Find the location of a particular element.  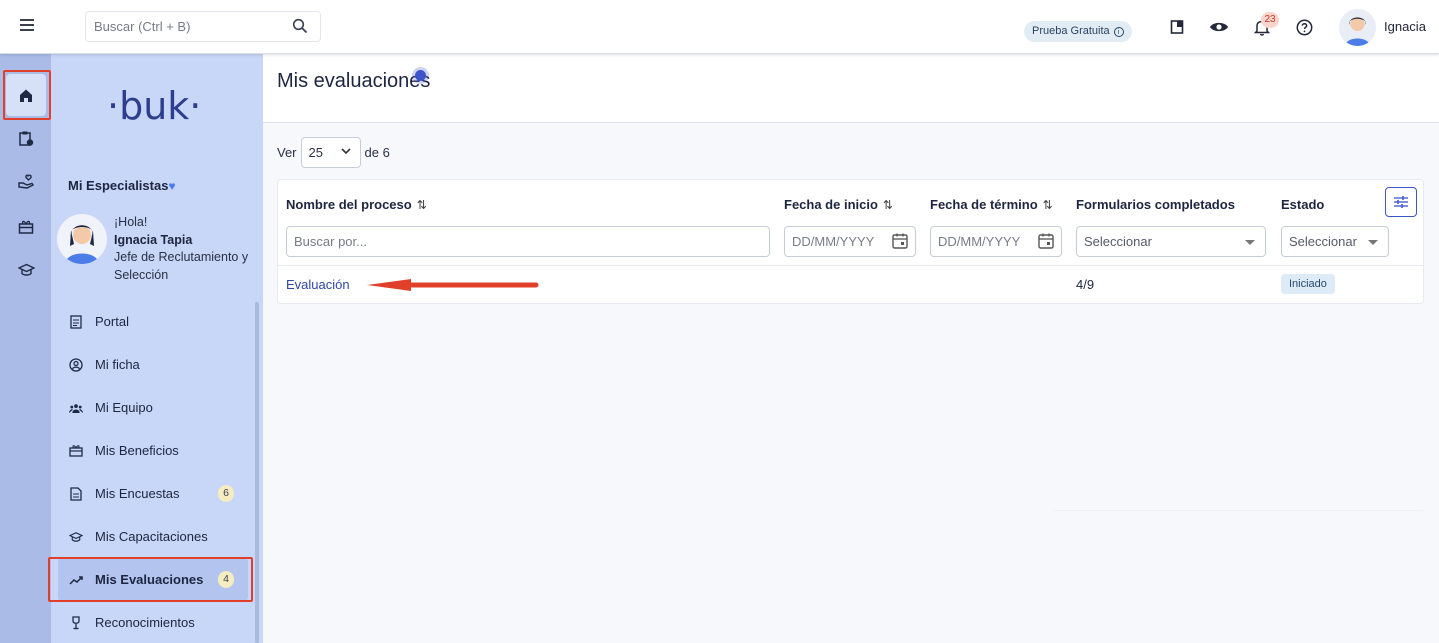

pager-suffix: de 6 is located at coordinates (377, 152).